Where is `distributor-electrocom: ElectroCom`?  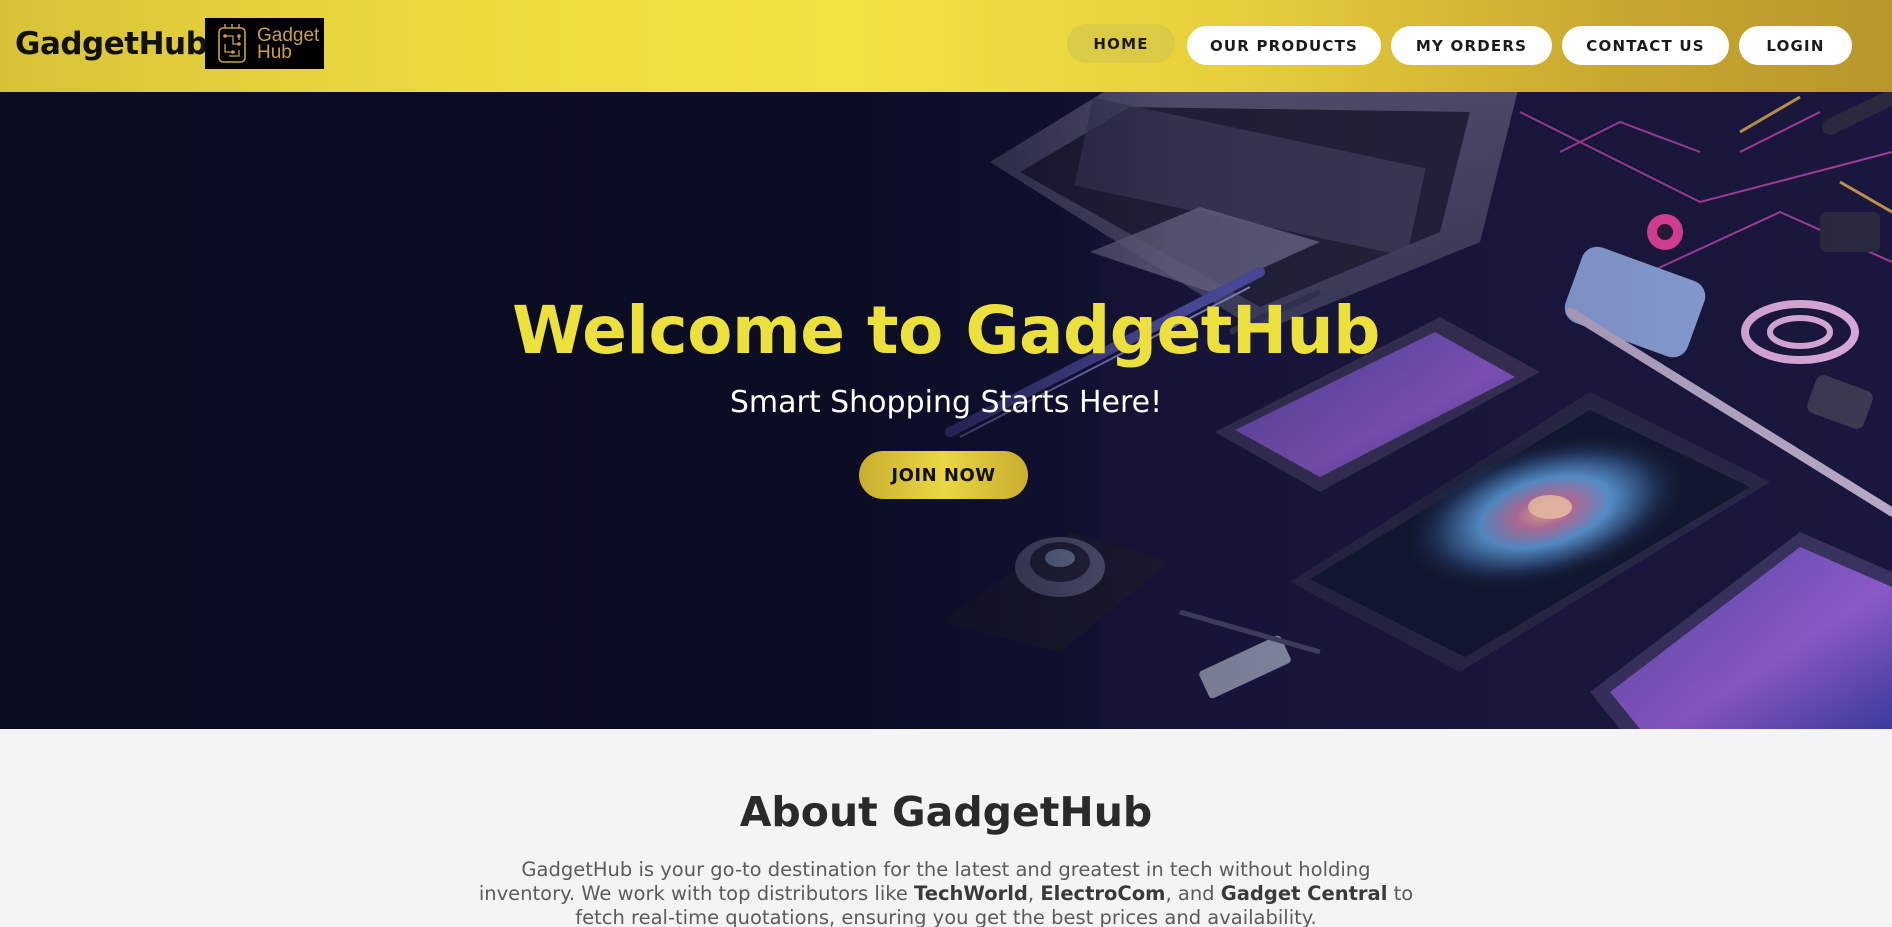
distributor-electrocom: ElectroCom is located at coordinates (1103, 893).